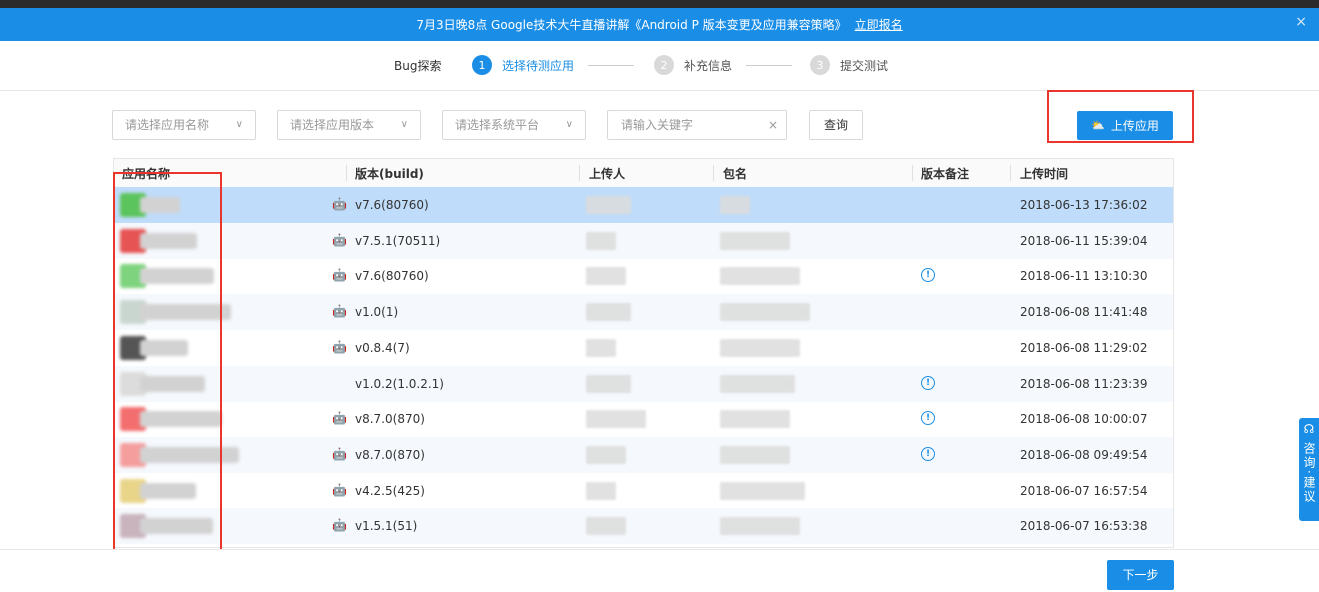 Image resolution: width=1319 pixels, height=592 pixels. What do you see at coordinates (735, 174) in the screenshot?
I see `col-package: 包名` at bounding box center [735, 174].